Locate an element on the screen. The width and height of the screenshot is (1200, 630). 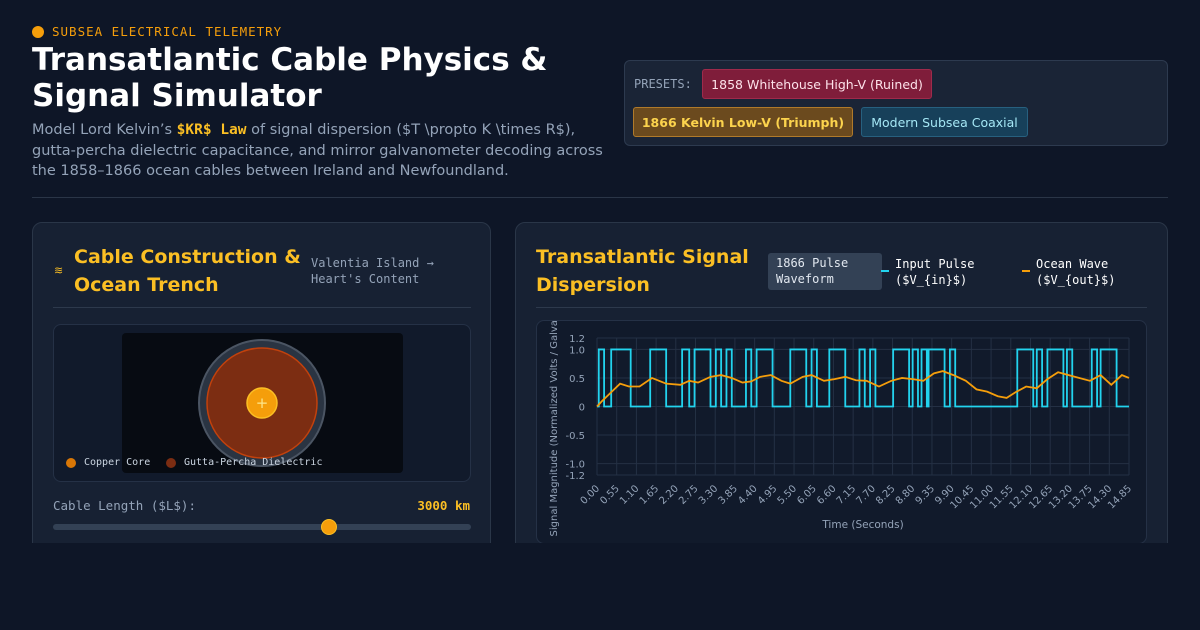
legend-input: Input Pulse ($V_{in}$) is located at coordinates (948, 272).